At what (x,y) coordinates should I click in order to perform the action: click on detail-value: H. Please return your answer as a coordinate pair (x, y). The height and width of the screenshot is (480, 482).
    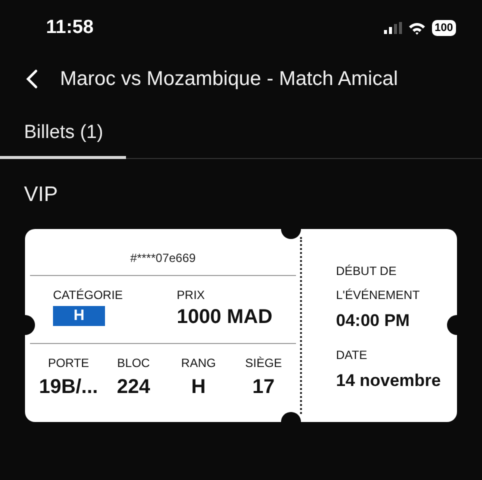
    Looking at the image, I should click on (198, 387).